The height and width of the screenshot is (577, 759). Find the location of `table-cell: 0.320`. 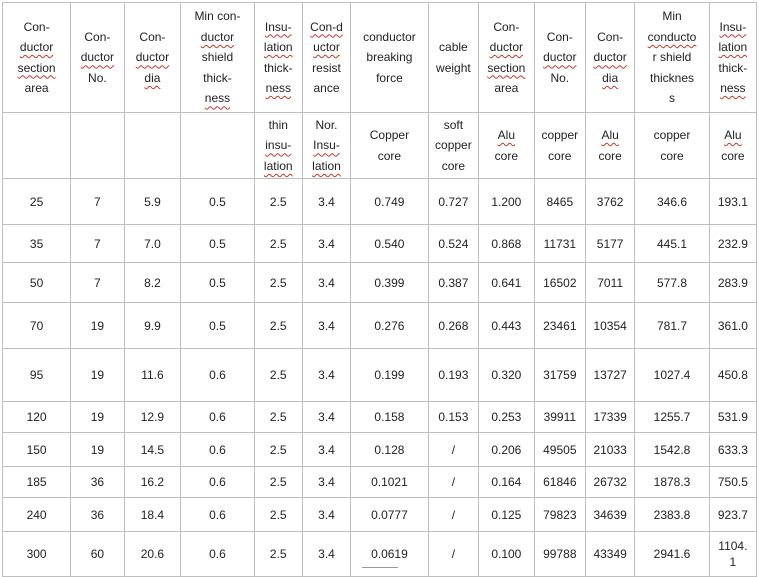

table-cell: 0.320 is located at coordinates (506, 375).